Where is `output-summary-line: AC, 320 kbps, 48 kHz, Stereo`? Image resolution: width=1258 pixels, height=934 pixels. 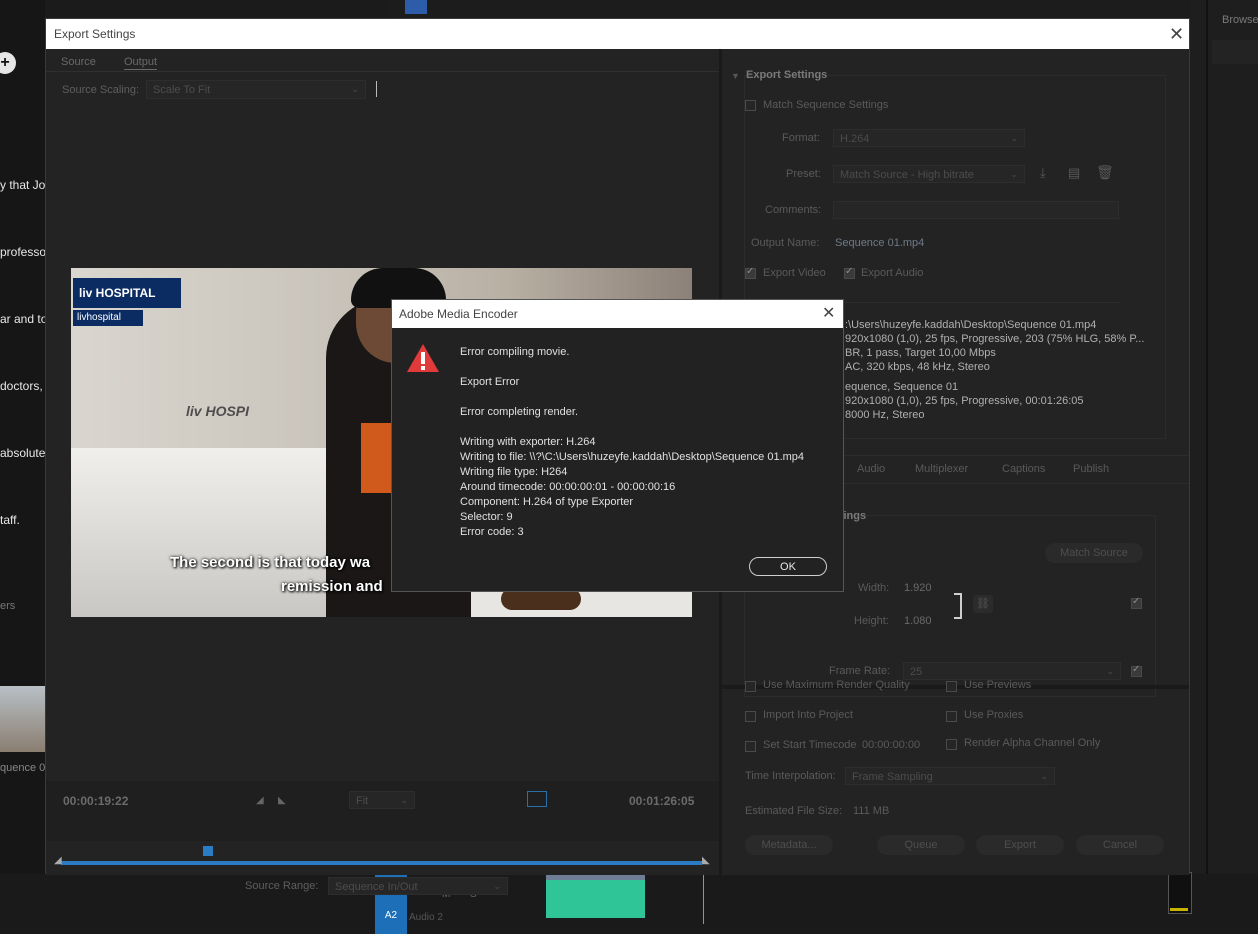
output-summary-line: AC, 320 kbps, 48 kHz, Stereo is located at coordinates (917, 367).